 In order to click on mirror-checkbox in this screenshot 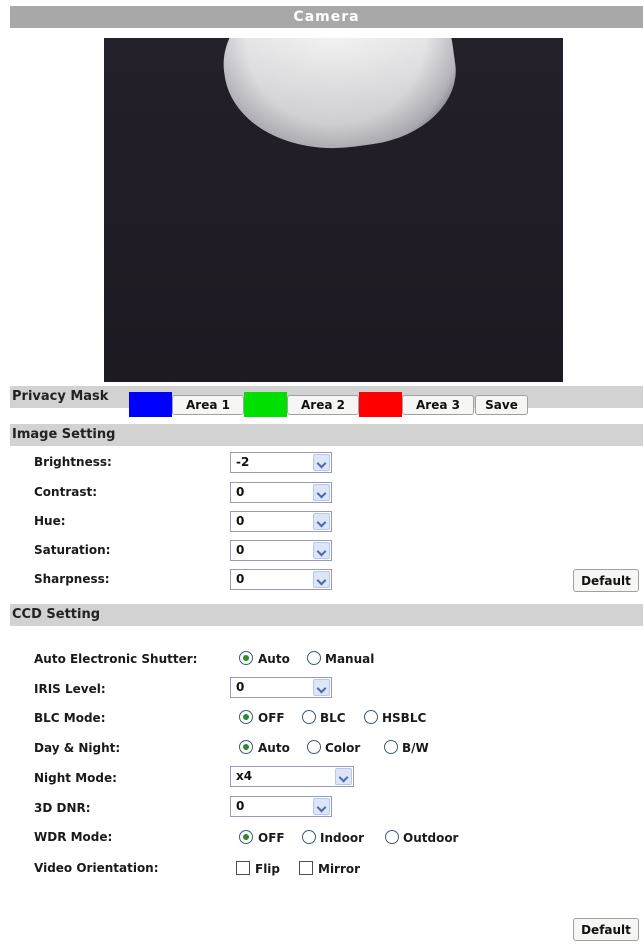, I will do `click(306, 868)`.